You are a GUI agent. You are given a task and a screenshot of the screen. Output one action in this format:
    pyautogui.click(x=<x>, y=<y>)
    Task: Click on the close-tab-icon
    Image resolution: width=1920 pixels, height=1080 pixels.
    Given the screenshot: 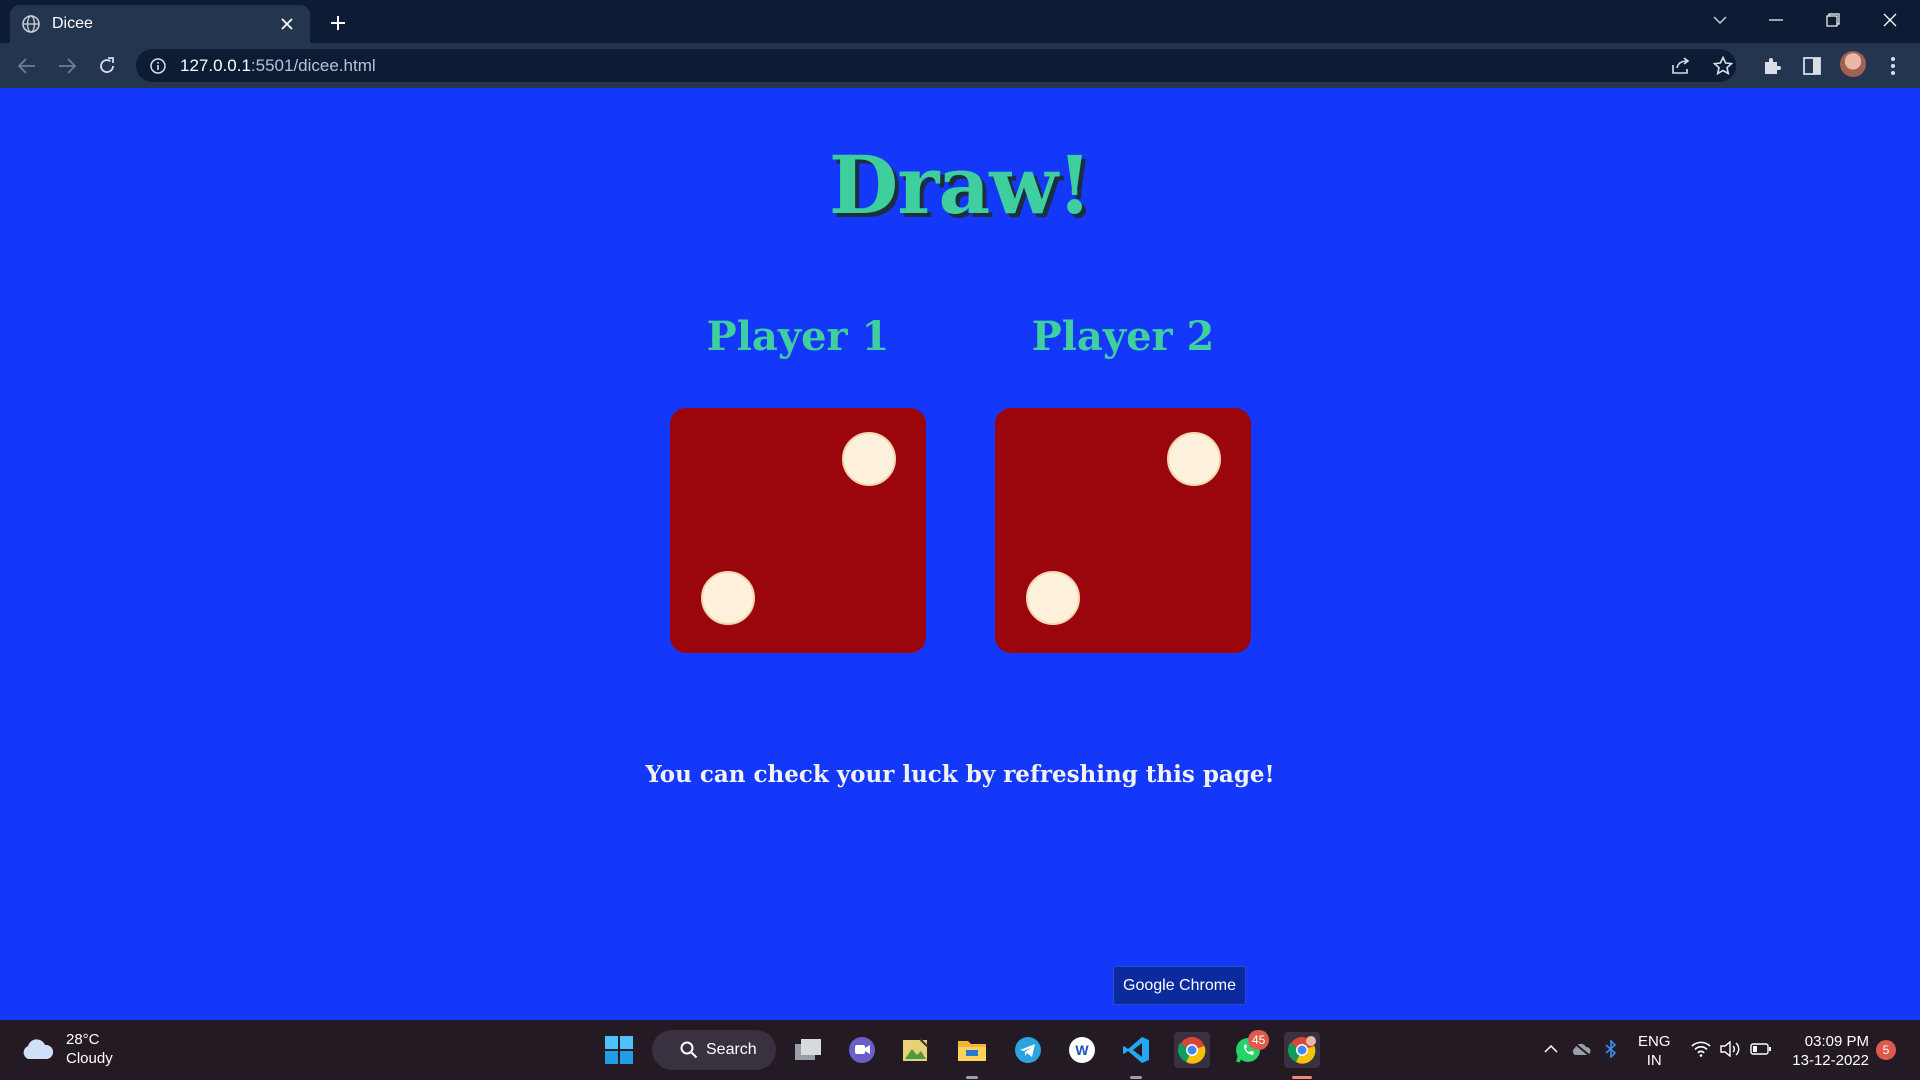 What is the action you would take?
    pyautogui.click(x=287, y=24)
    